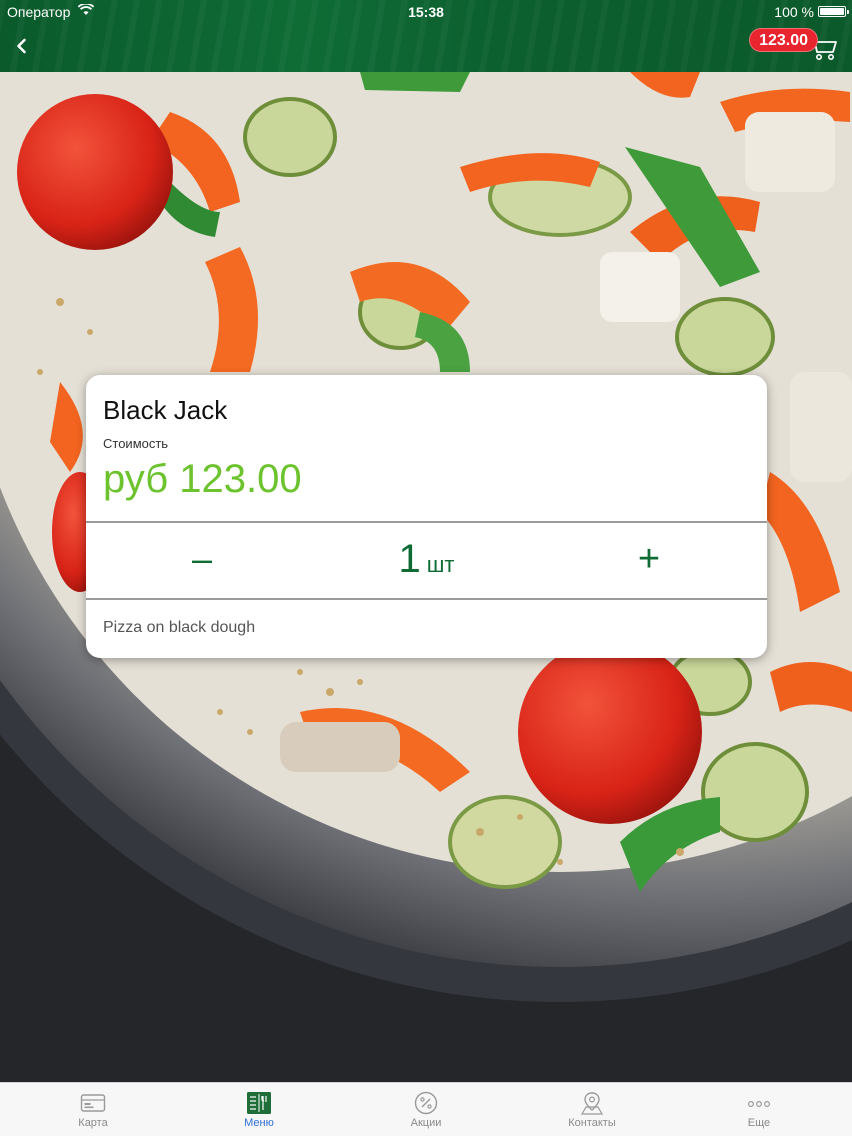  Describe the element at coordinates (259, 1123) in the screenshot. I see `tab-label: Меню` at that location.